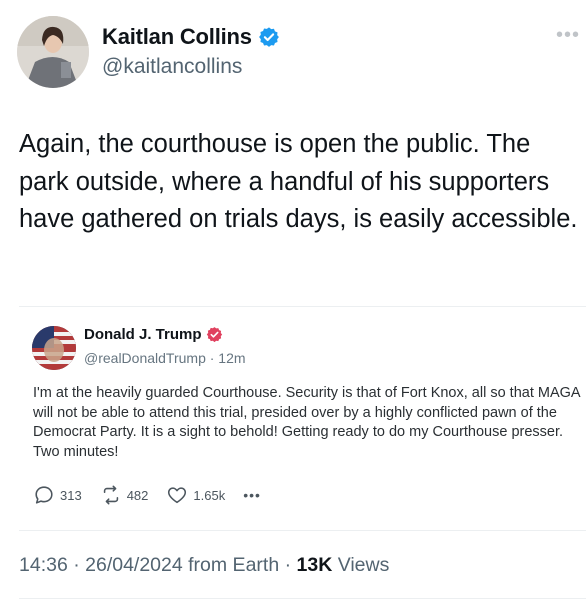  I want to click on quoted-more-button: •••, so click(252, 495).